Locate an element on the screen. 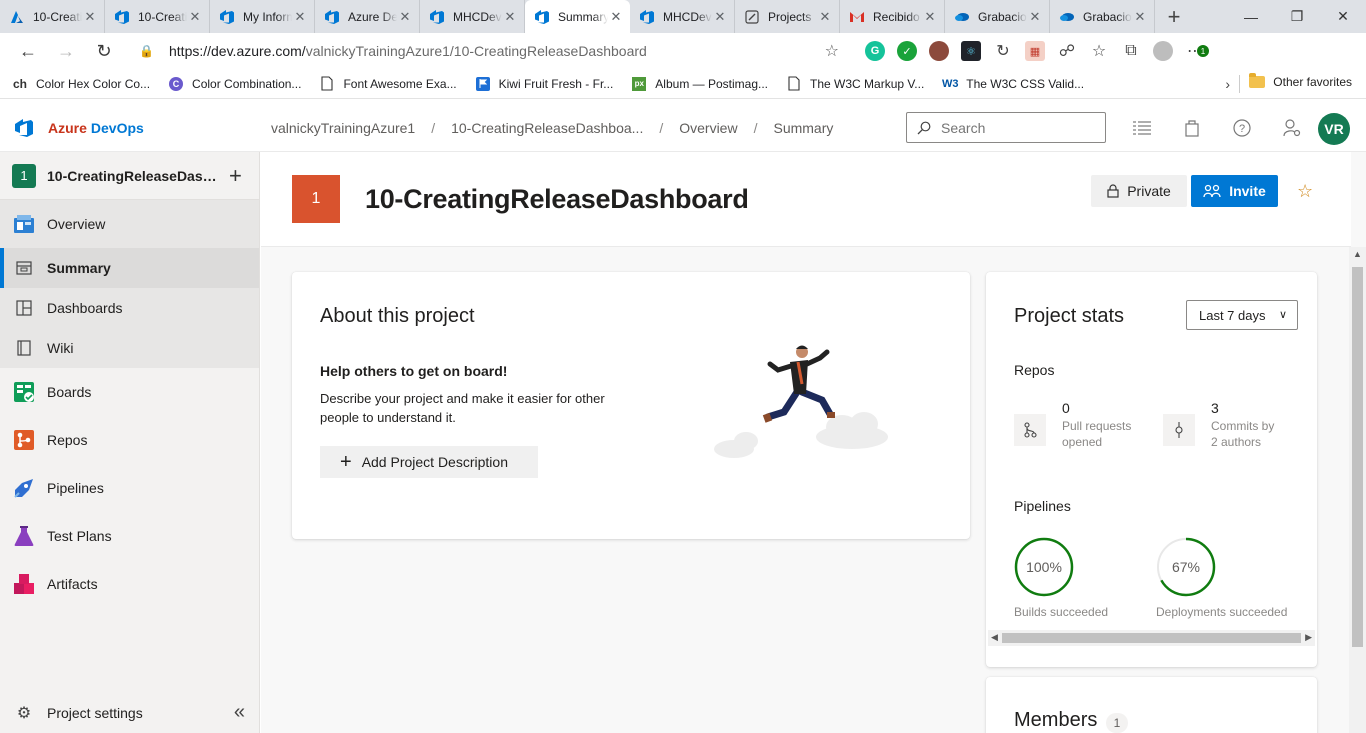 This screenshot has width=1366, height=733. minimize-icon: — is located at coordinates (1251, 16).